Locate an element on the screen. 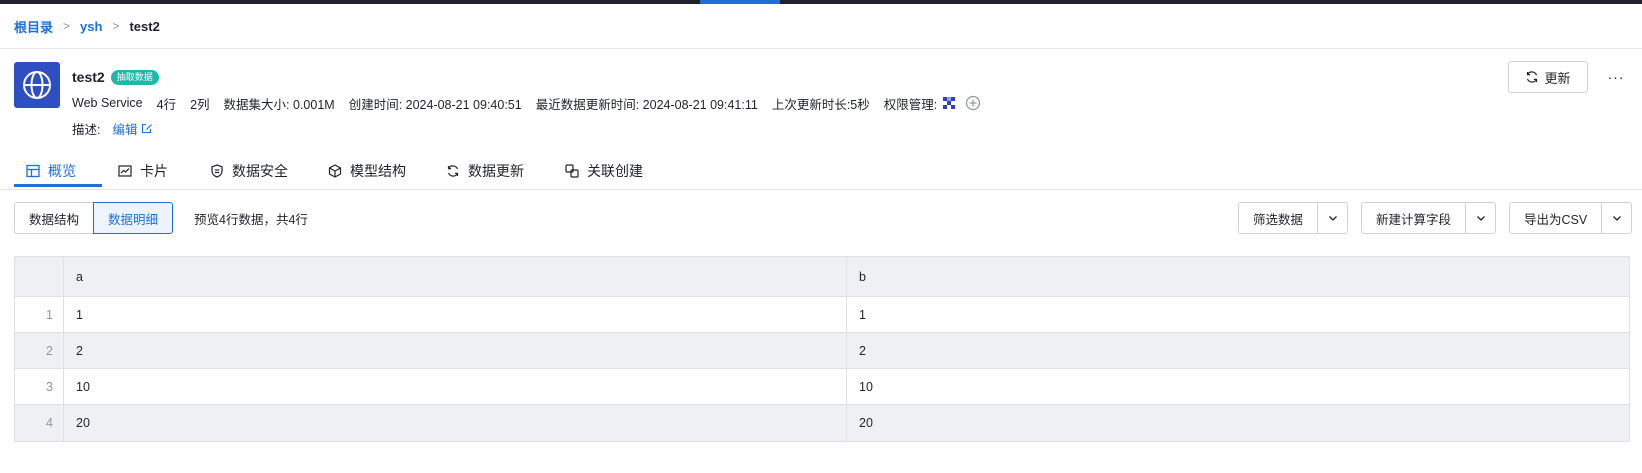  tab-model-structure: 模型结构 is located at coordinates (367, 171).